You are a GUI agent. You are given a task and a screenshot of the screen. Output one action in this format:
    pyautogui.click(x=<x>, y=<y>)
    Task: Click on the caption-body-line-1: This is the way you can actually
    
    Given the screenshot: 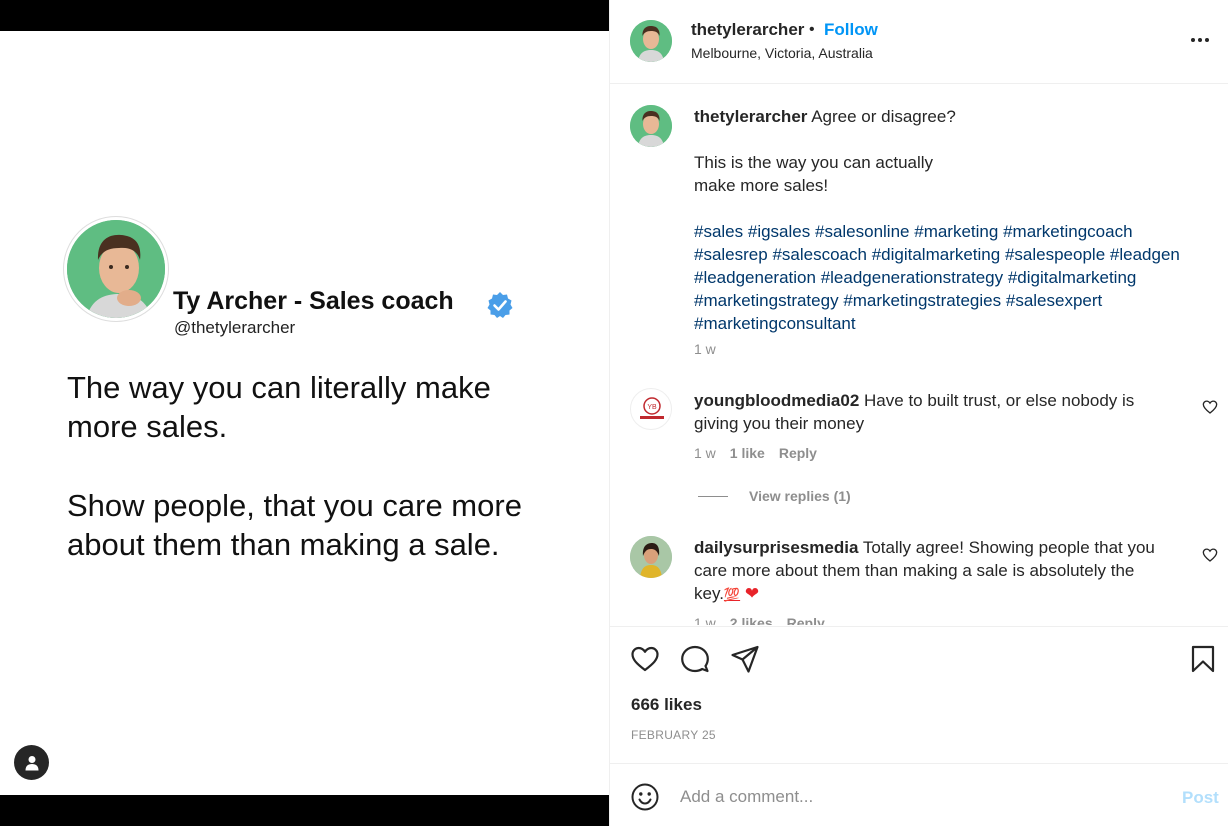 What is the action you would take?
    pyautogui.click(x=814, y=162)
    